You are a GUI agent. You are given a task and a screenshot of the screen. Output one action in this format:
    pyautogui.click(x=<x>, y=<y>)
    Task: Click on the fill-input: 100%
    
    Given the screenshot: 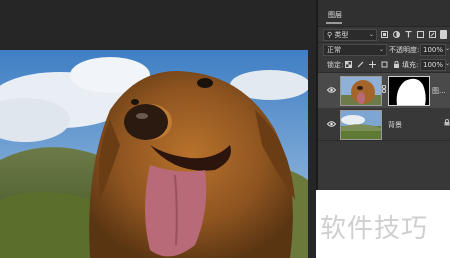 What is the action you would take?
    pyautogui.click(x=433, y=65)
    